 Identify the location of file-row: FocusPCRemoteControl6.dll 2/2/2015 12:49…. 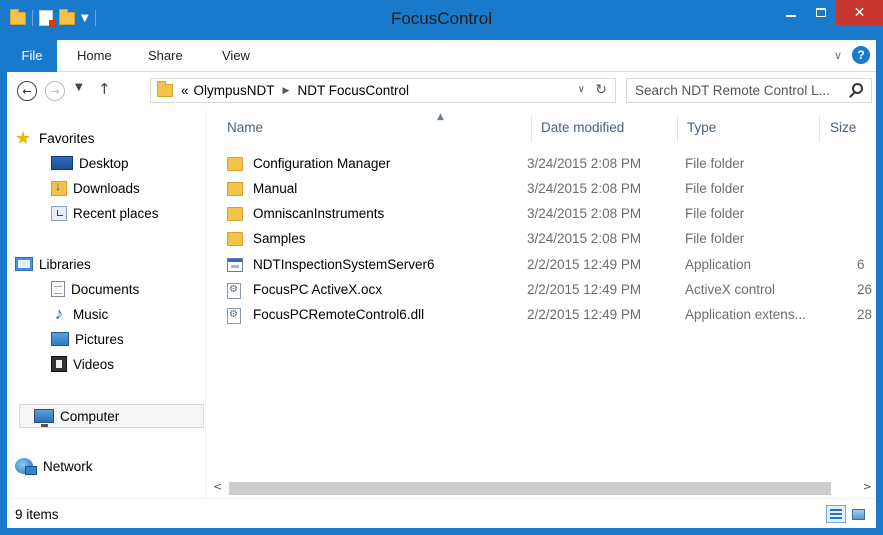
(549, 315).